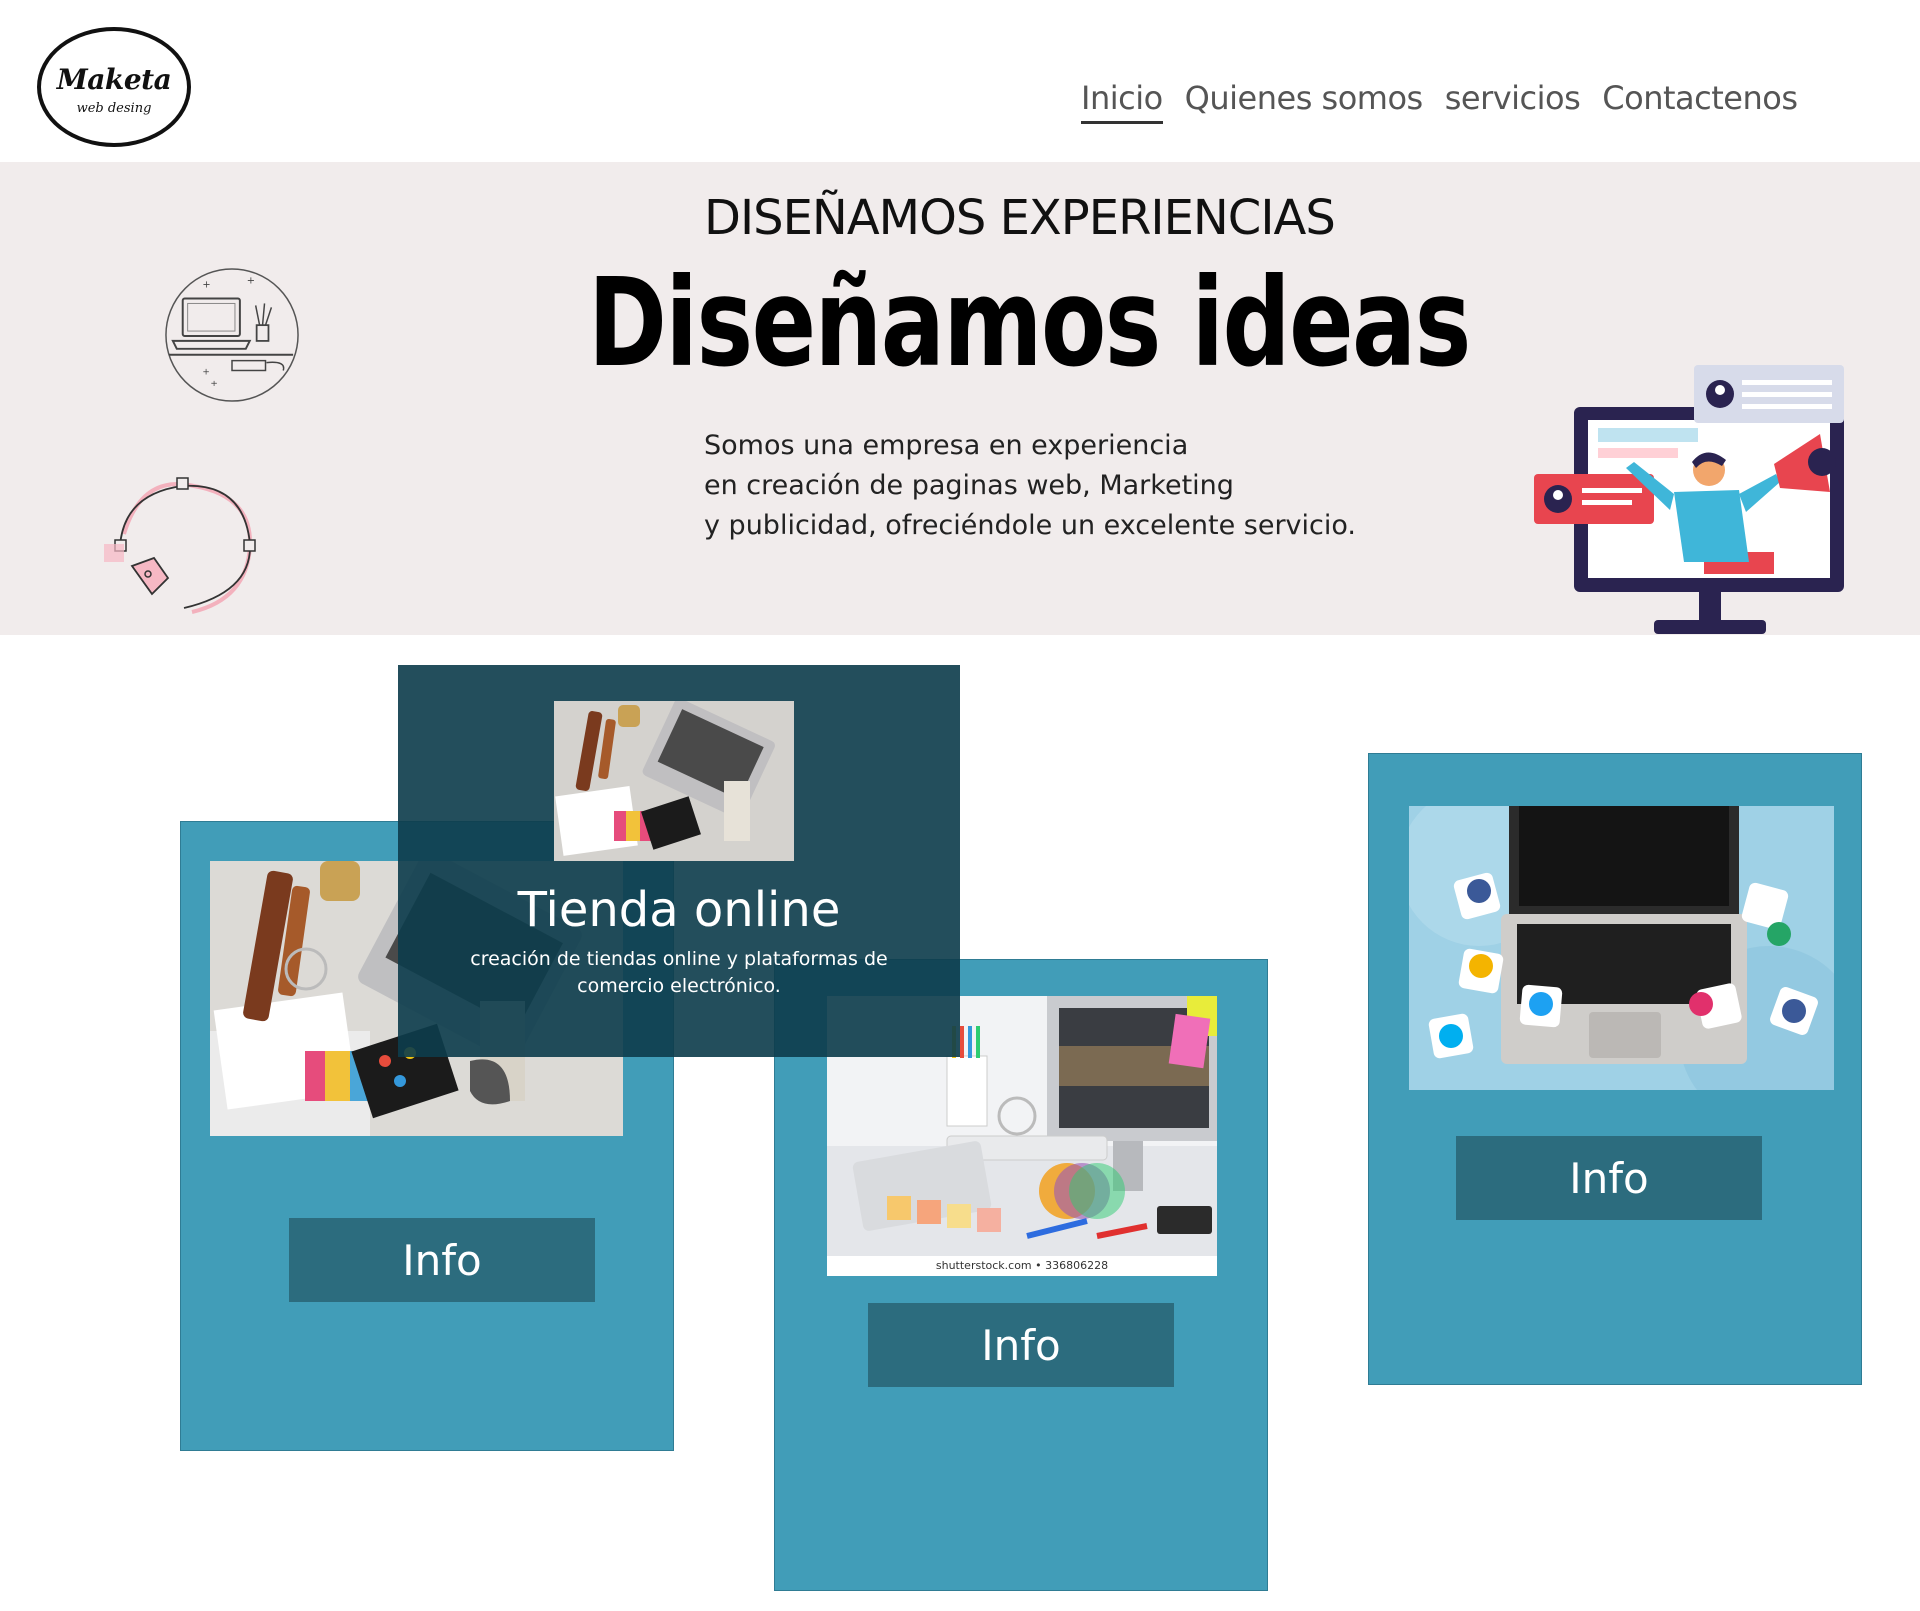  I want to click on brand-logo: Maketa web desing, so click(114, 87).